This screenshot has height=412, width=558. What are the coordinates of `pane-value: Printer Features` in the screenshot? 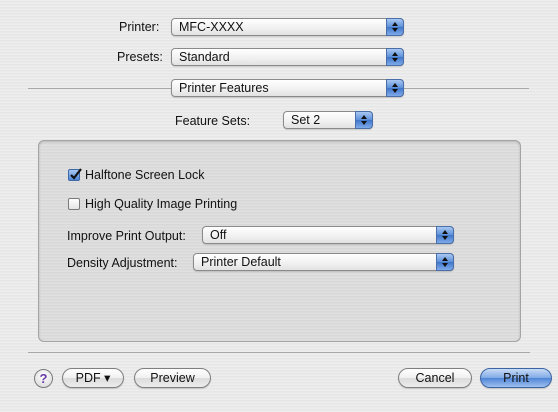 It's located at (224, 88).